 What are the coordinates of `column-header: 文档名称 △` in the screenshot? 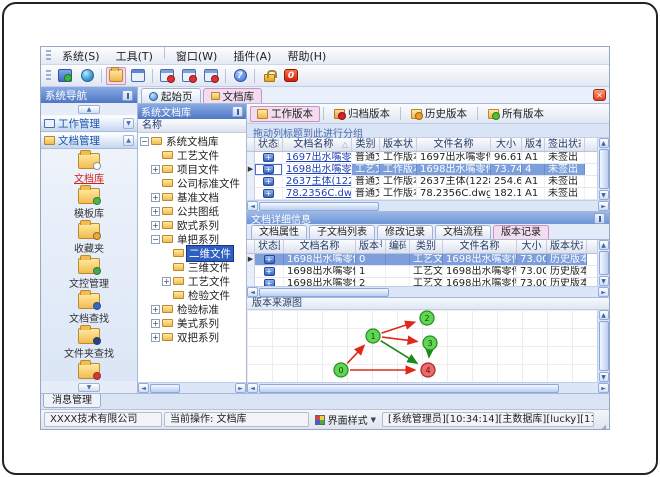 It's located at (317, 144).